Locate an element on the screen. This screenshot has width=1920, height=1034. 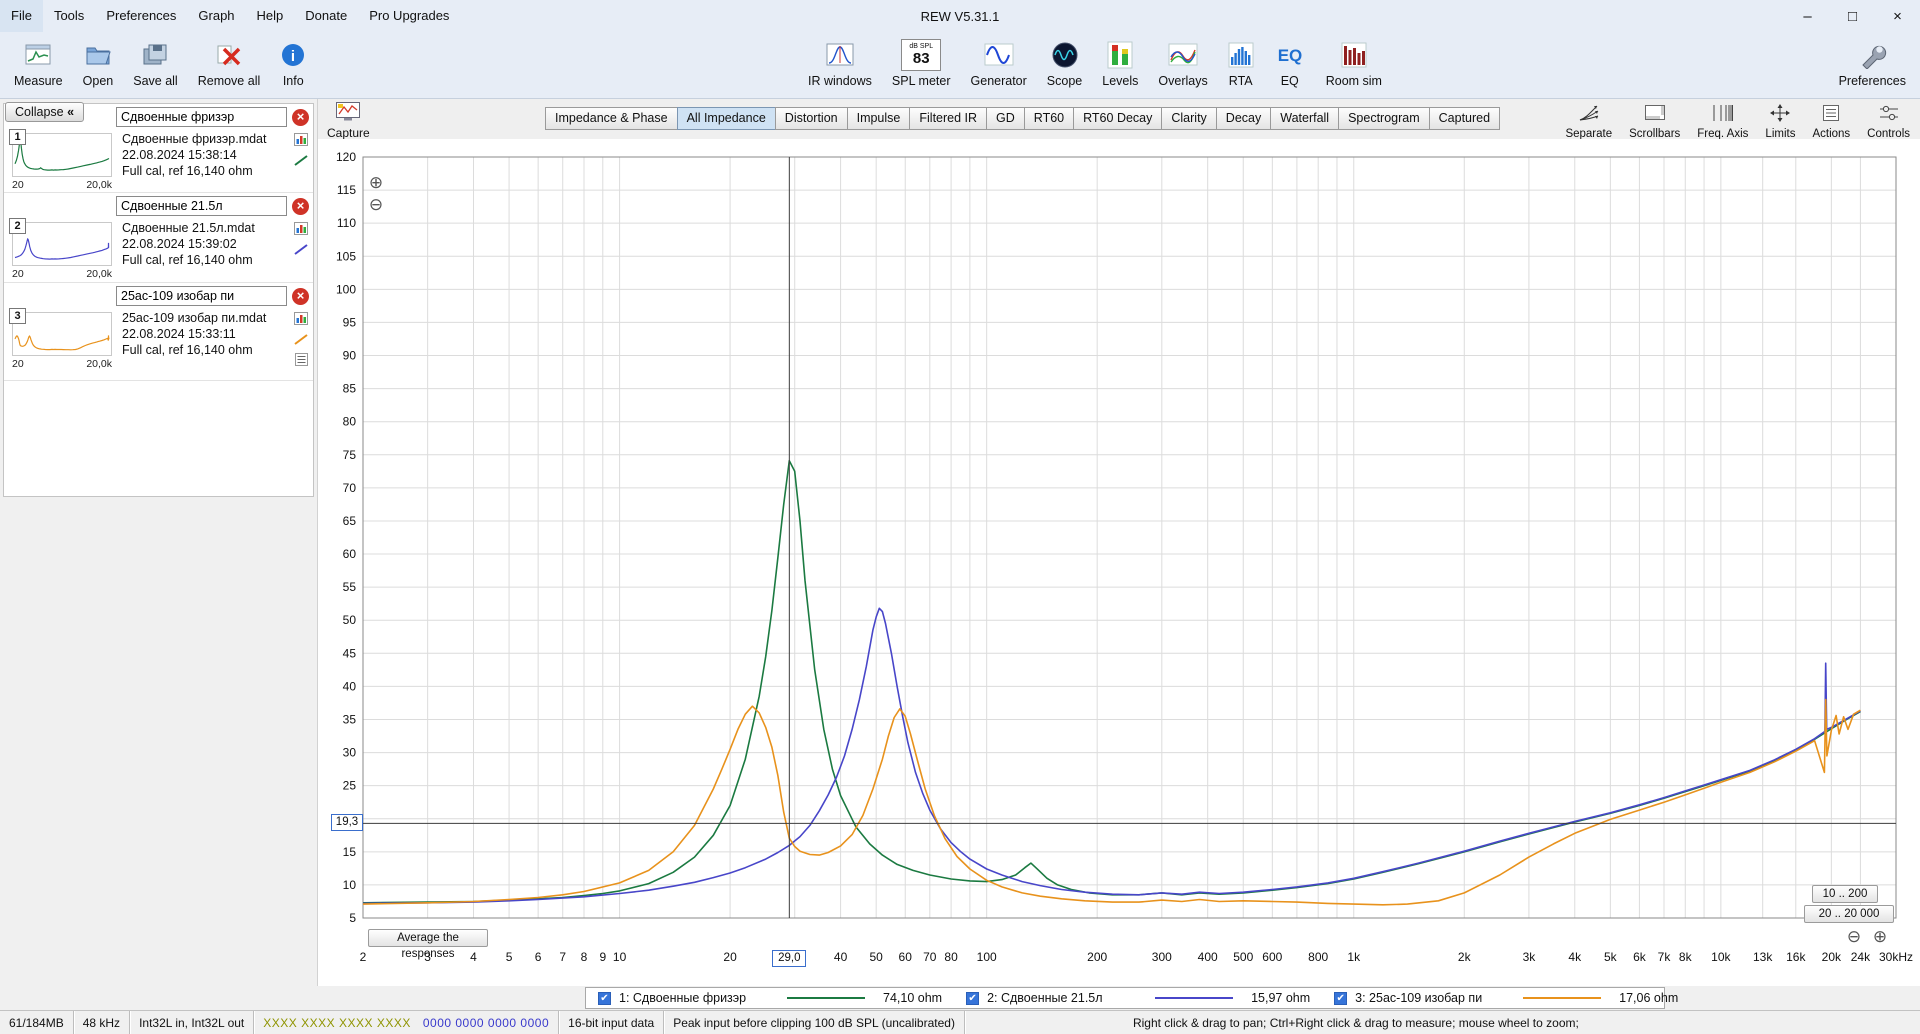
tab-all-impedance: All Impedance is located at coordinates (726, 118).